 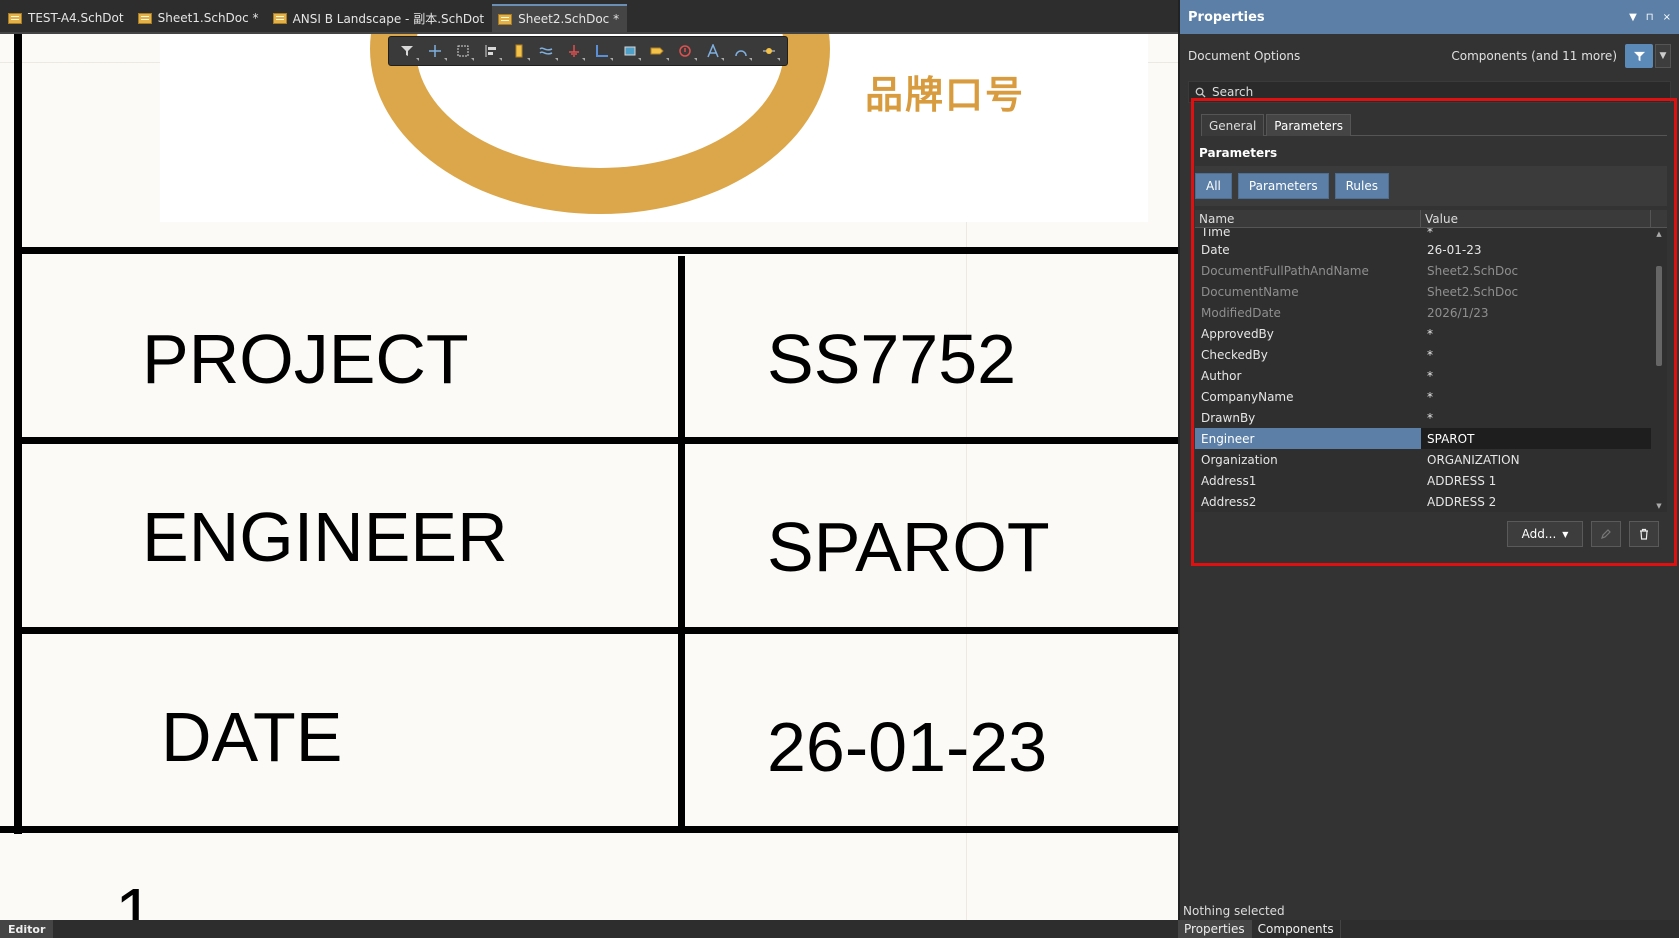 What do you see at coordinates (1200, 92) in the screenshot?
I see `search-icon` at bounding box center [1200, 92].